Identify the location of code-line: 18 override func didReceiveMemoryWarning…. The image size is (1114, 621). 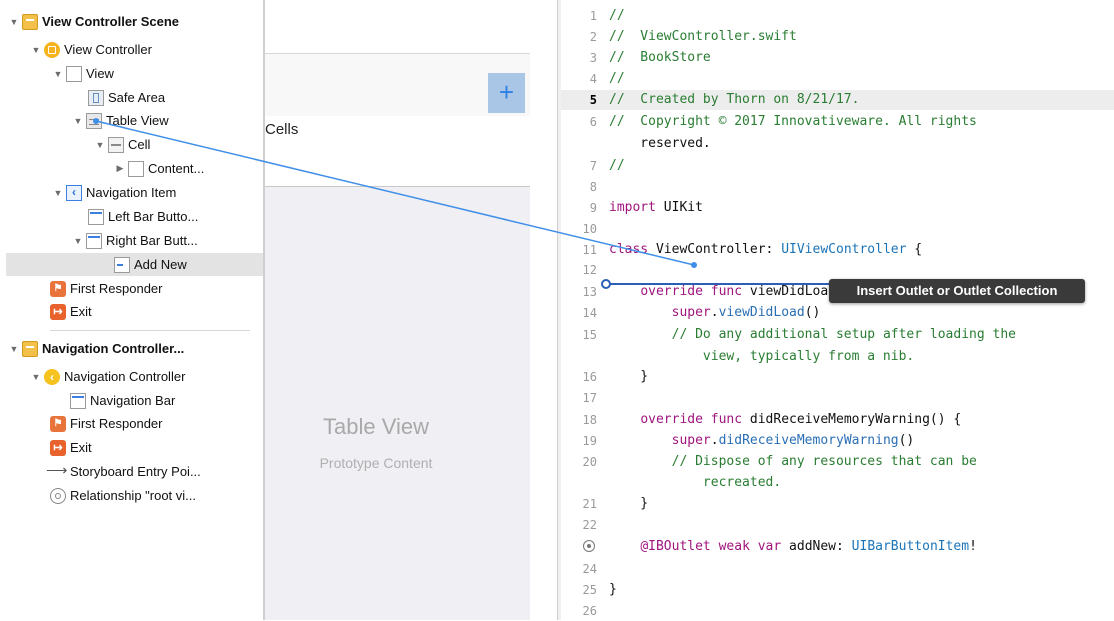
(837, 420).